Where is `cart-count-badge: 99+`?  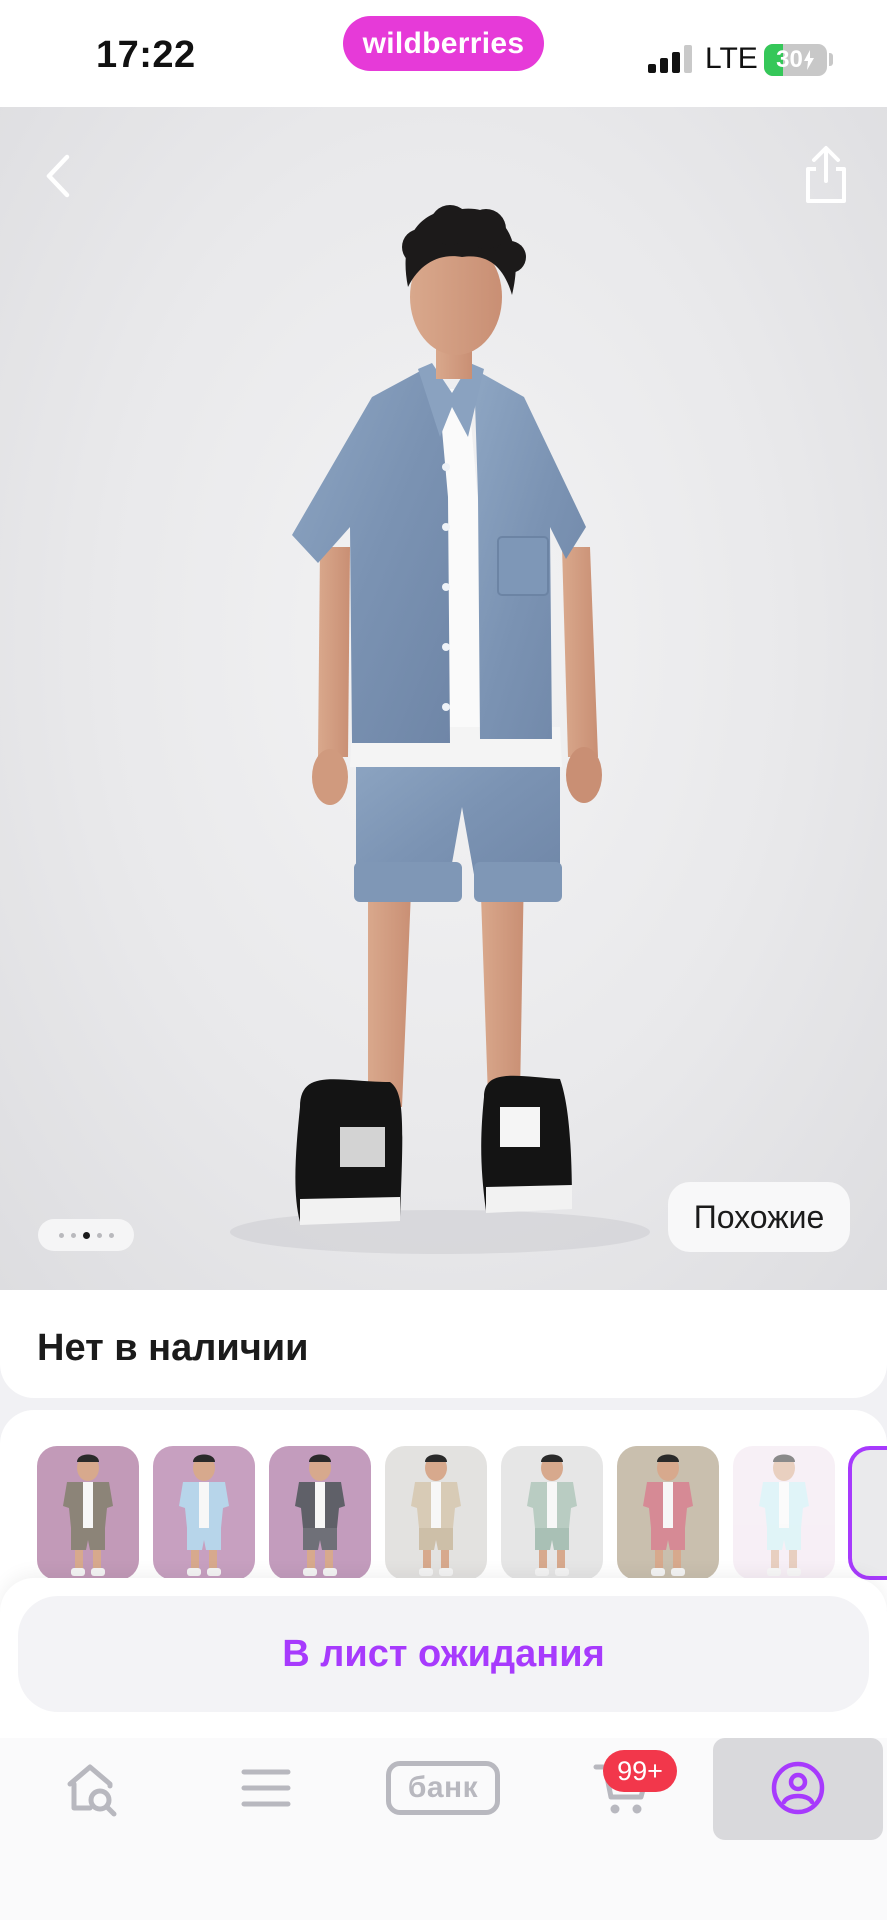
cart-count-badge: 99+ is located at coordinates (640, 1771).